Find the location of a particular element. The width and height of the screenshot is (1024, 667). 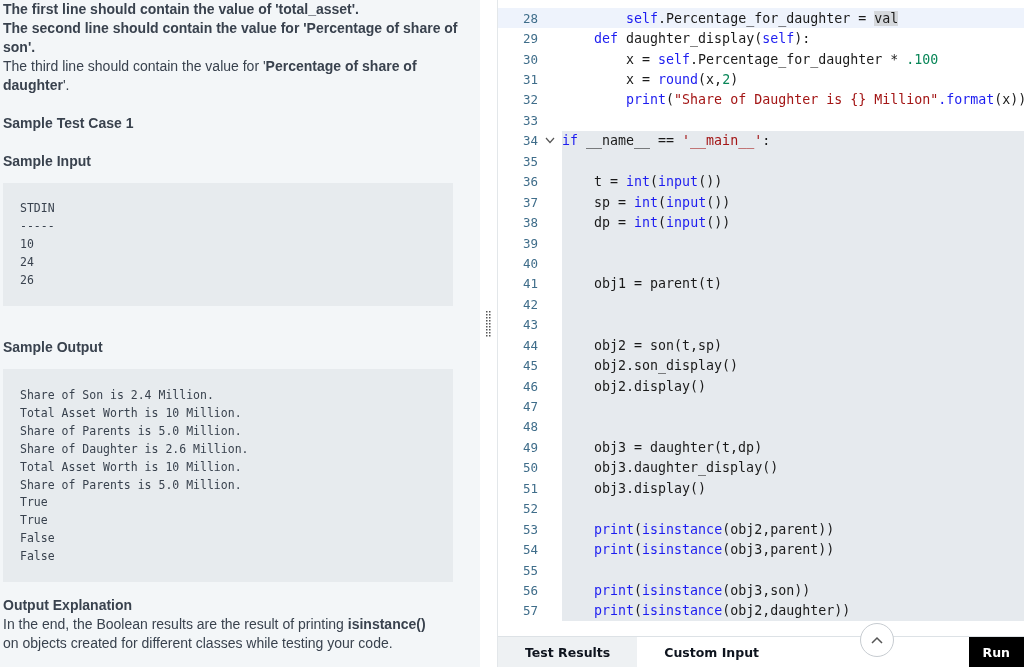

input-line: 10 is located at coordinates (27, 244).